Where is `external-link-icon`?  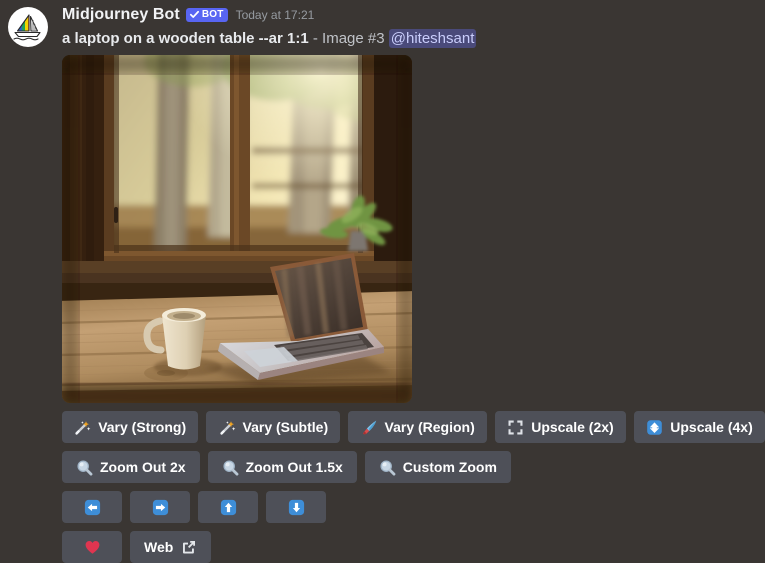
external-link-icon is located at coordinates (188, 547).